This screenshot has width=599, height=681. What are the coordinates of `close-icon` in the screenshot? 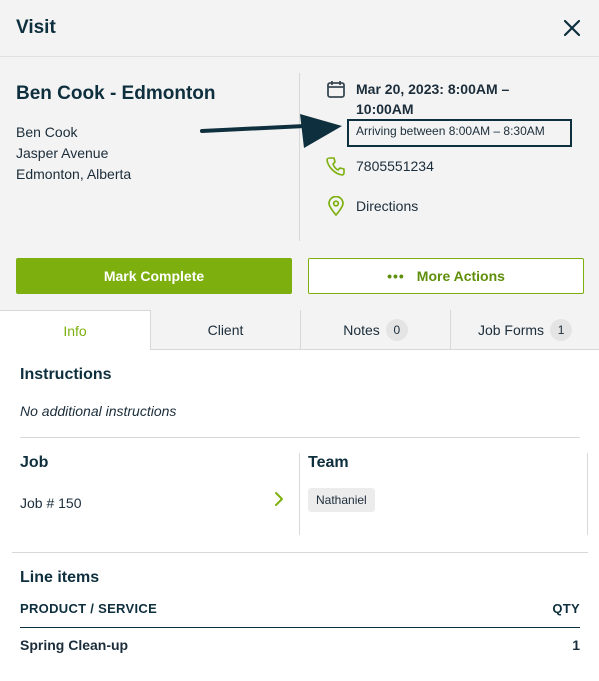 It's located at (572, 28).